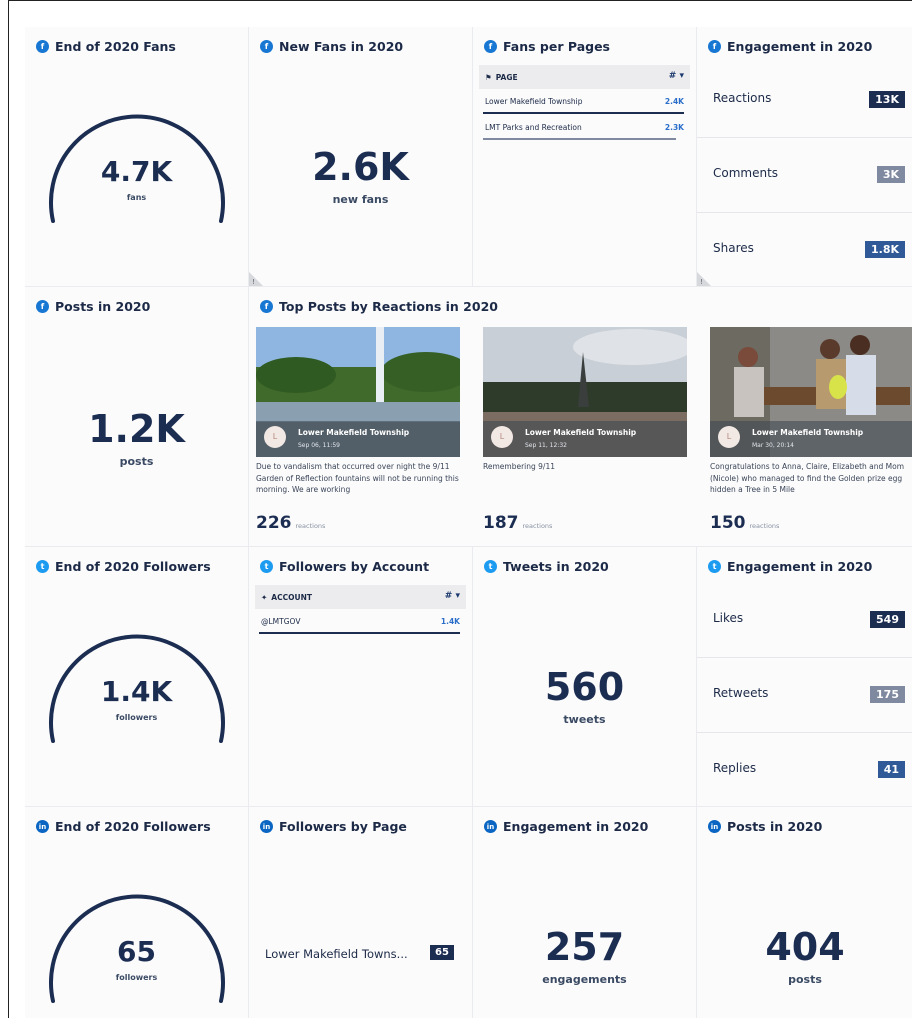 The width and height of the screenshot is (912, 1018). Describe the element at coordinates (388, 306) in the screenshot. I see `card-title-text: Top Posts by Reactions in 2020` at that location.